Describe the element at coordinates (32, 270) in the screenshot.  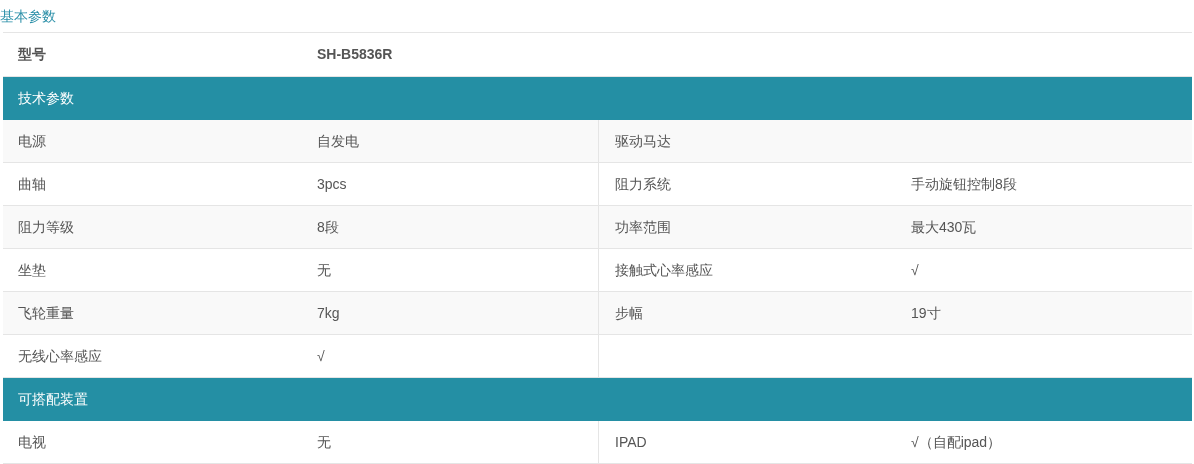
I see `spec-label: 坐垫` at that location.